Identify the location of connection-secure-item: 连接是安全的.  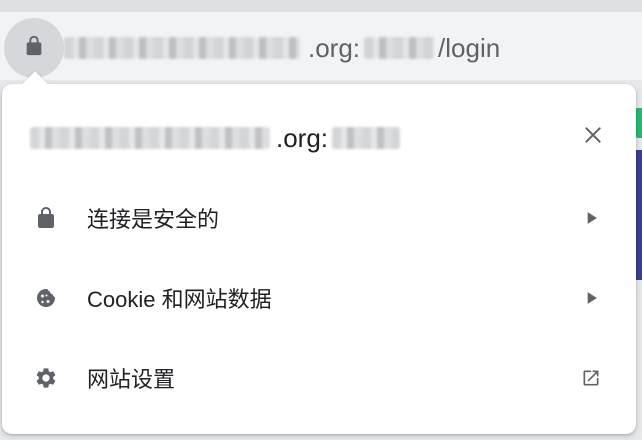
(319, 218).